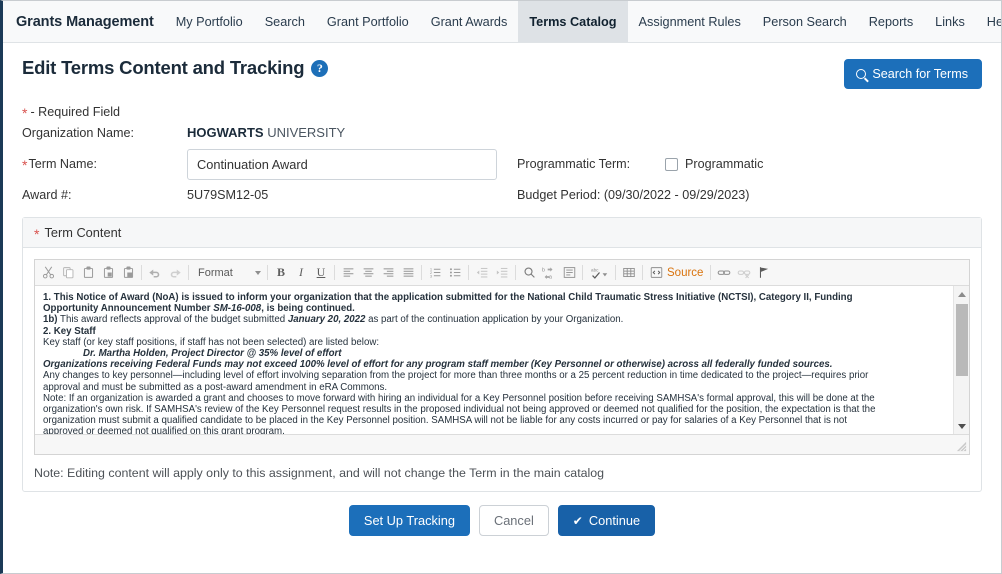  What do you see at coordinates (502, 112) in the screenshot?
I see `required-field-legend: * - Required Field` at bounding box center [502, 112].